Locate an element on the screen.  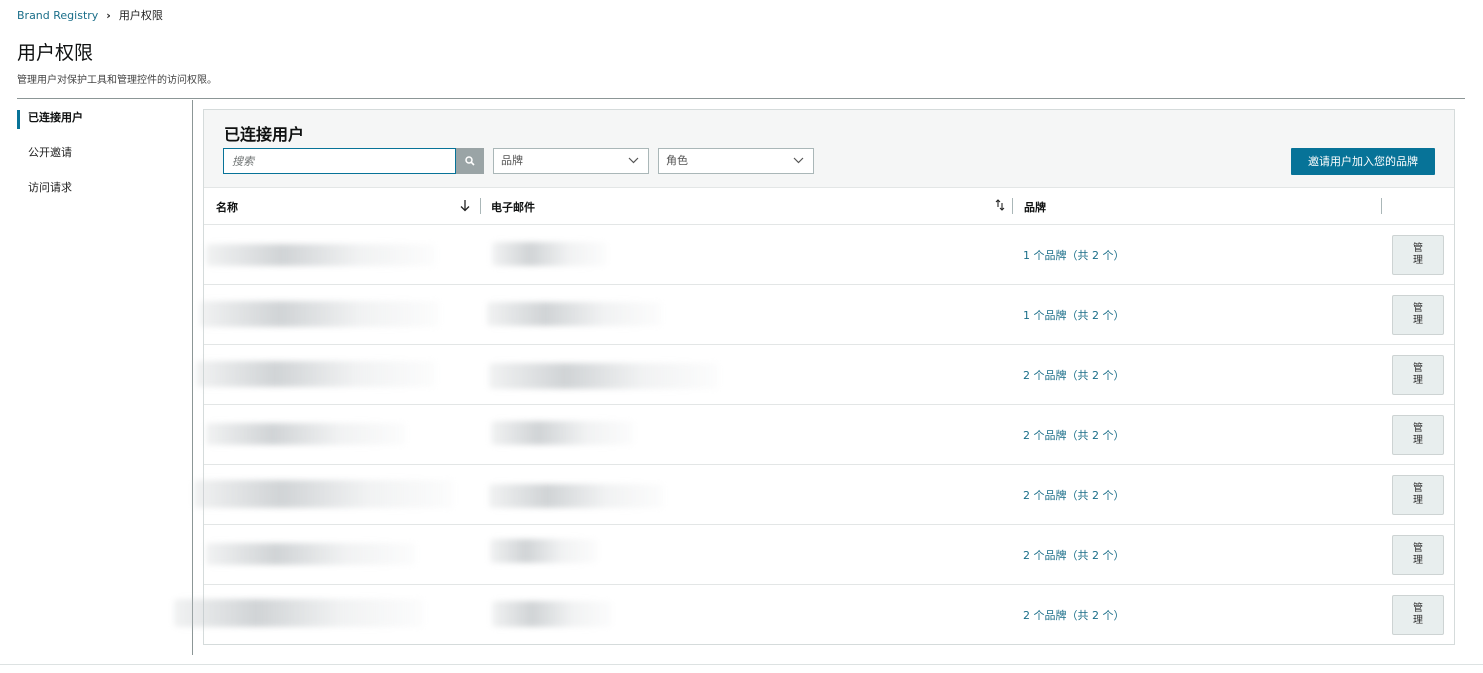
sidebar-item-access-requests: 访问请求 is located at coordinates (104, 189).